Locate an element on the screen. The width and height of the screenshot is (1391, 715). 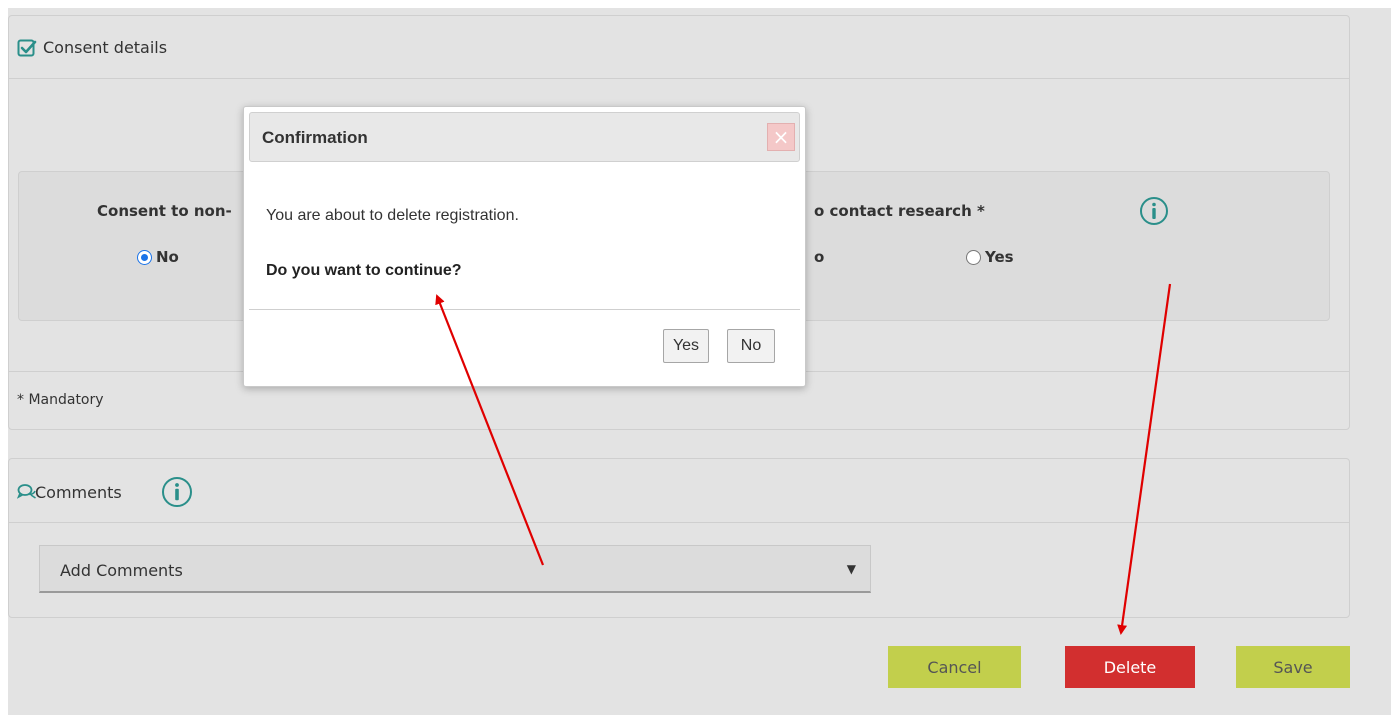
consent-title: Consent details is located at coordinates (105, 47).